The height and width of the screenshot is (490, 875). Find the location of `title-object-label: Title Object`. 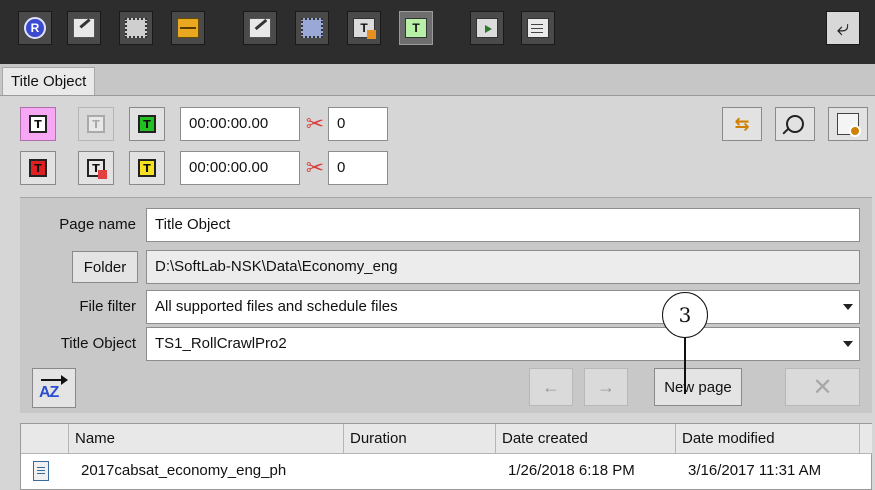

title-object-label: Title Object is located at coordinates (98, 343).